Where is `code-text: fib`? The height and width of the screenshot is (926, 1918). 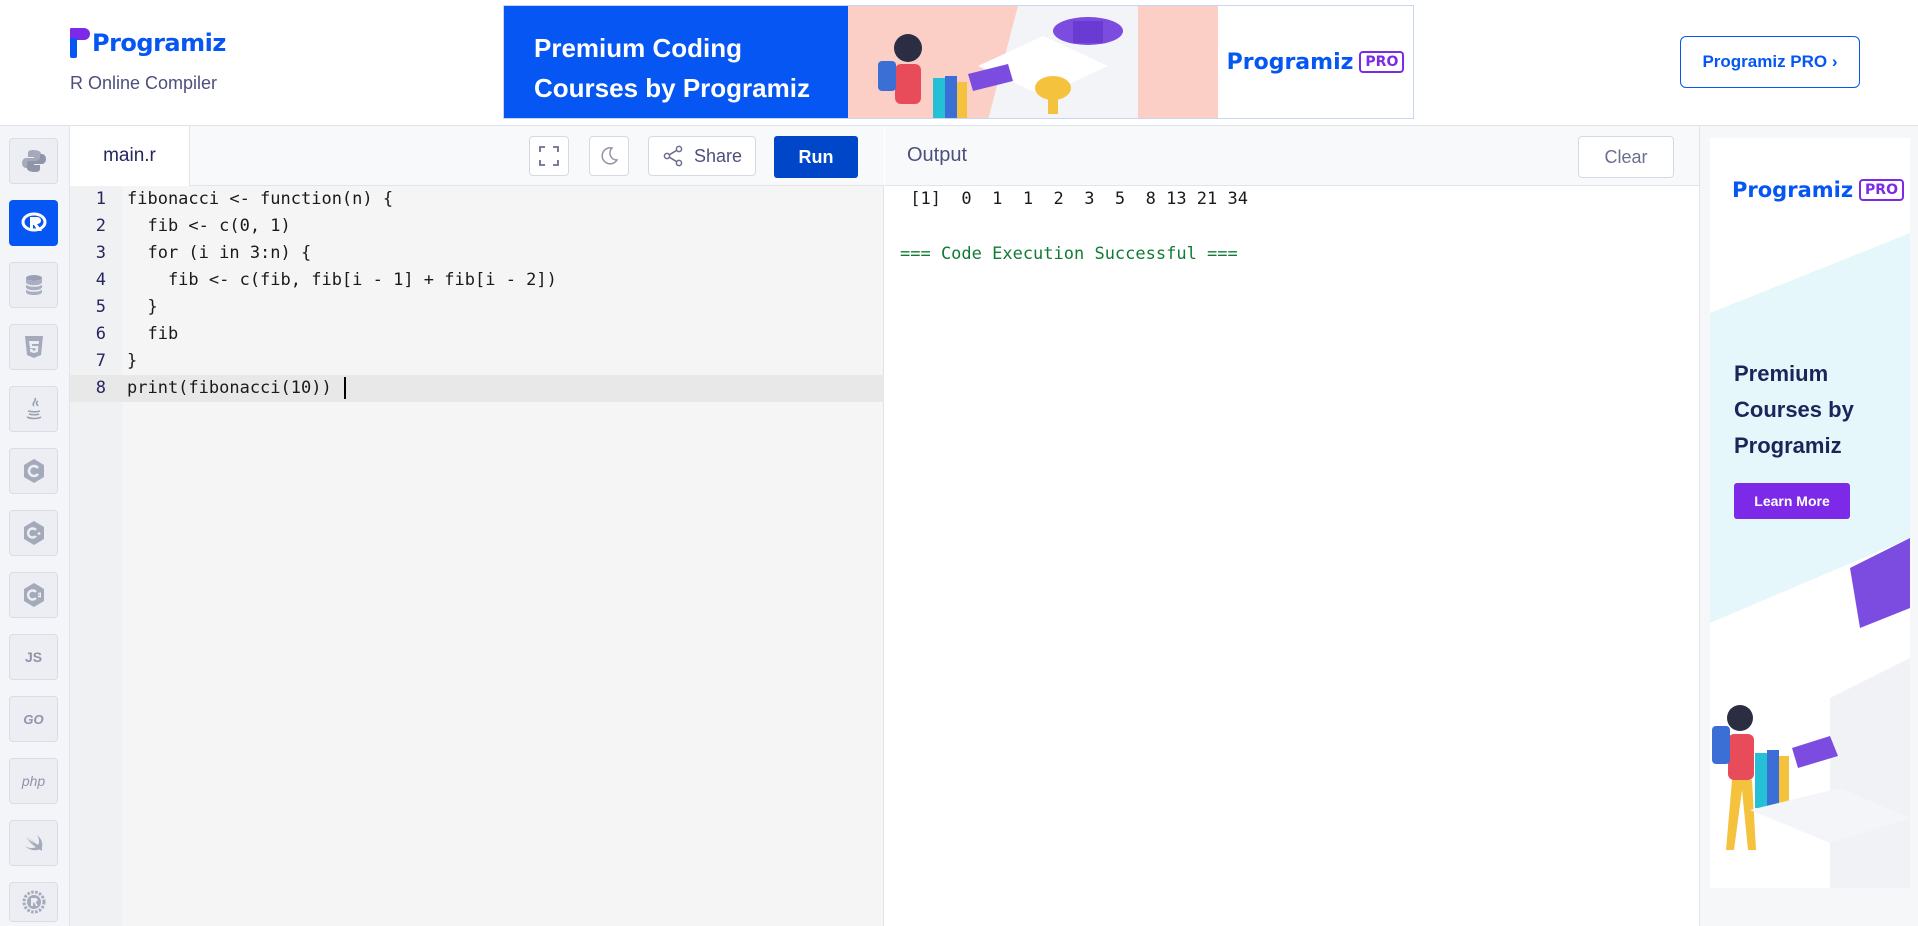
code-text: fib is located at coordinates (153, 334).